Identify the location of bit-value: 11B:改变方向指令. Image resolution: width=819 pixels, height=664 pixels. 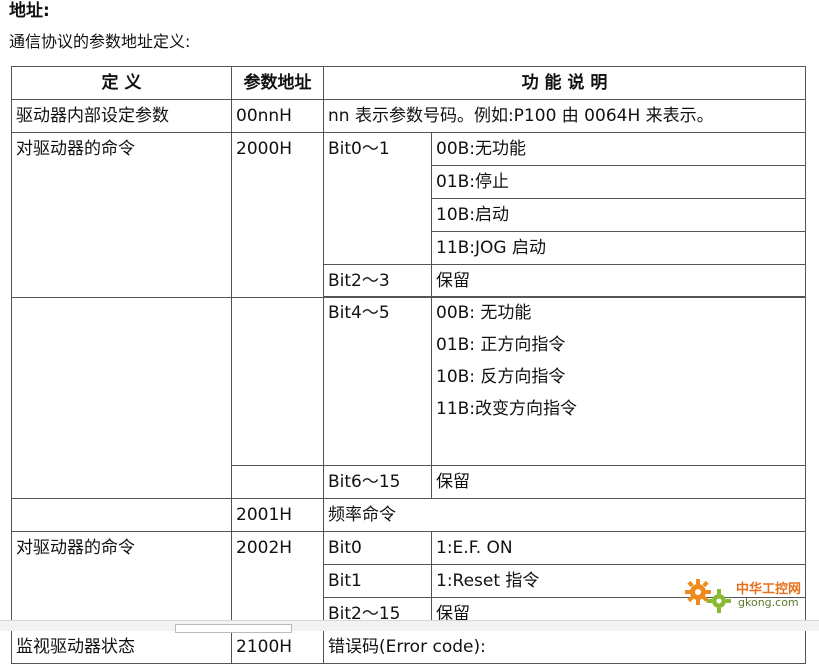
(507, 409).